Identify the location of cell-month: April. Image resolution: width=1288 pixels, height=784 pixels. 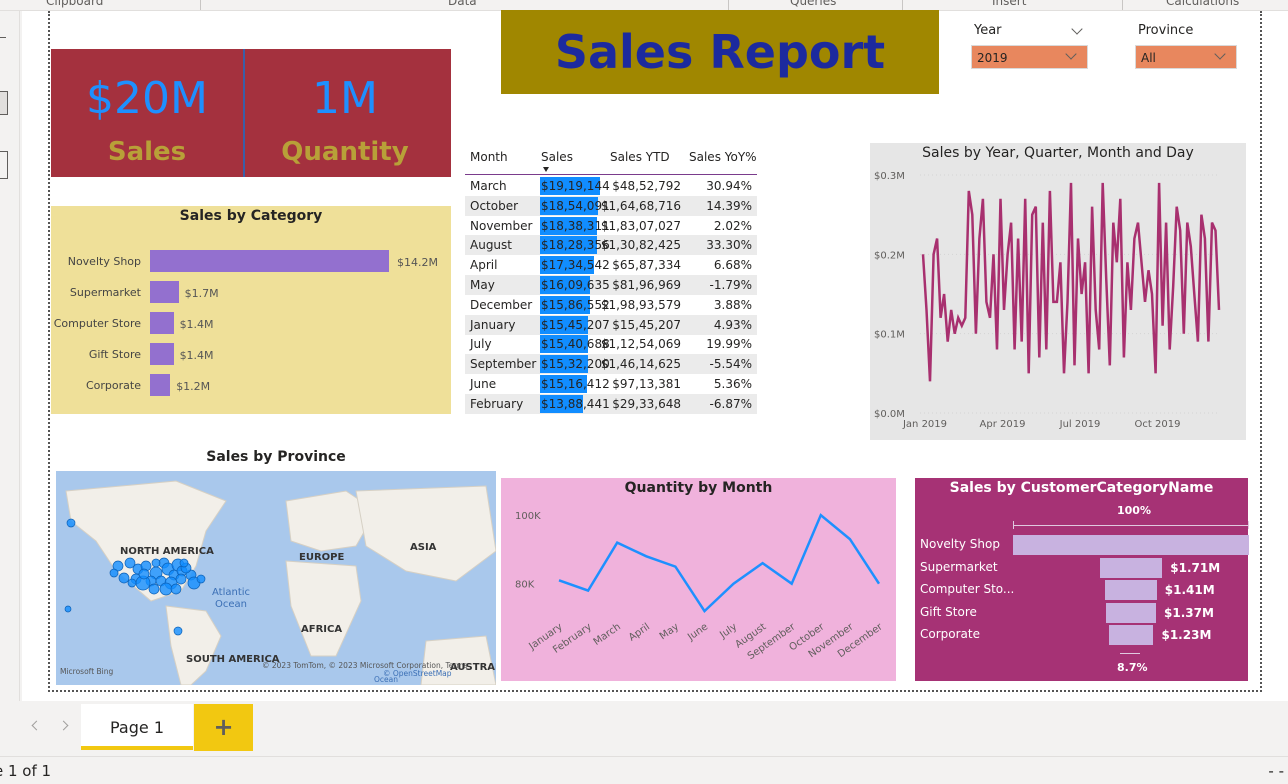
(484, 265).